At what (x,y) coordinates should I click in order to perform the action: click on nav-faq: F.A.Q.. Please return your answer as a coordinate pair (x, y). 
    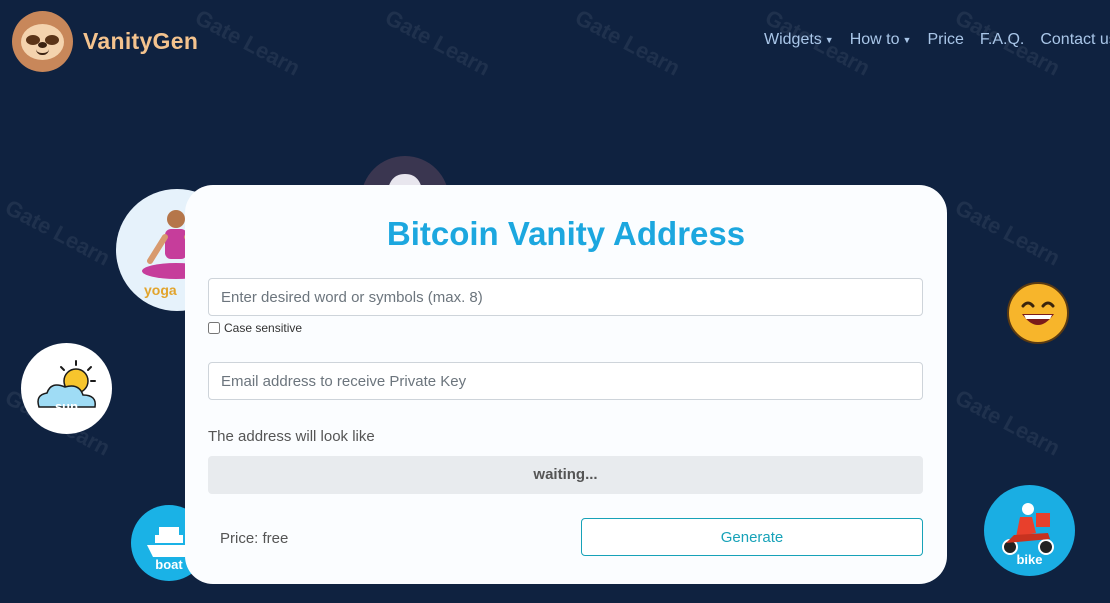
    Looking at the image, I should click on (1002, 40).